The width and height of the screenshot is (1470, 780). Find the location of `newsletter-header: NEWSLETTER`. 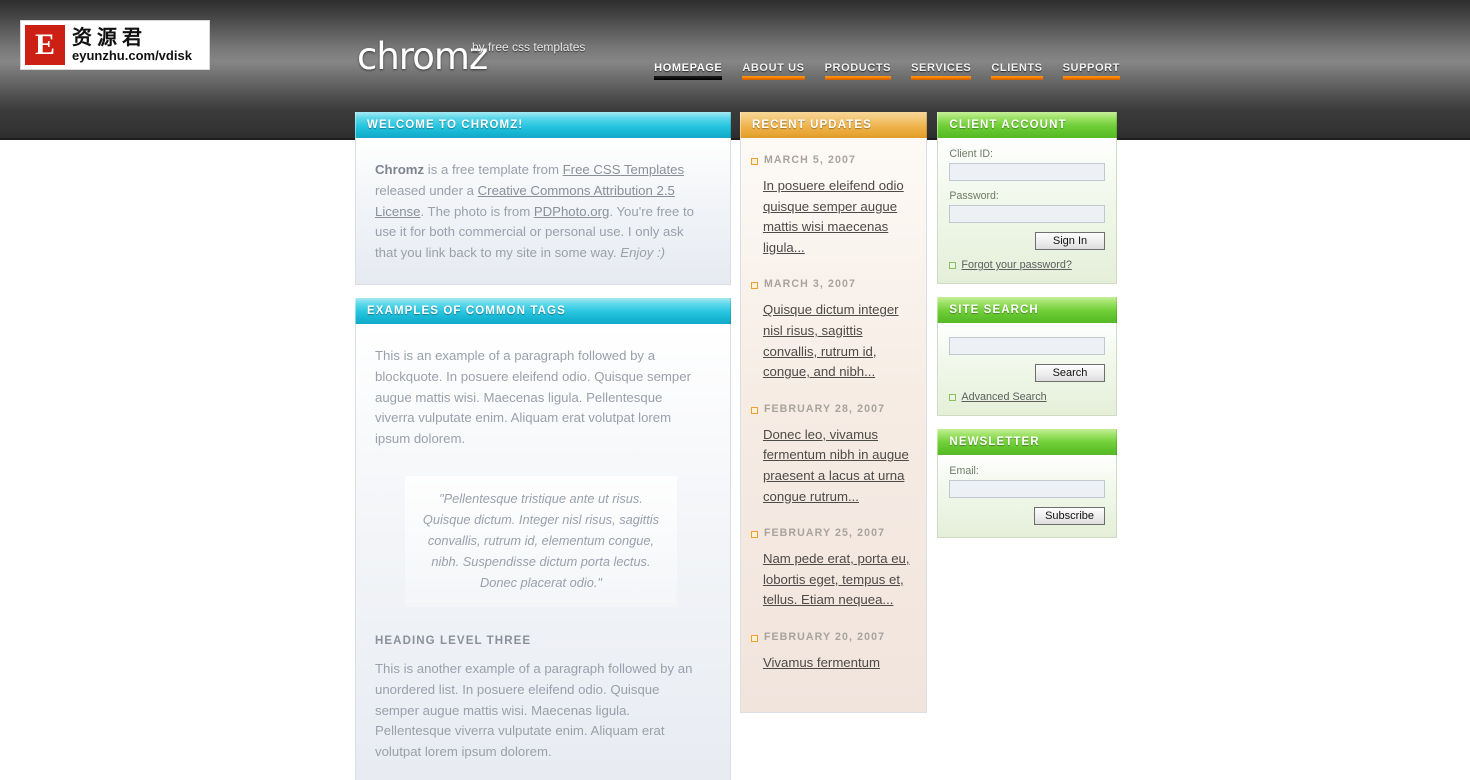

newsletter-header: NEWSLETTER is located at coordinates (1027, 442).